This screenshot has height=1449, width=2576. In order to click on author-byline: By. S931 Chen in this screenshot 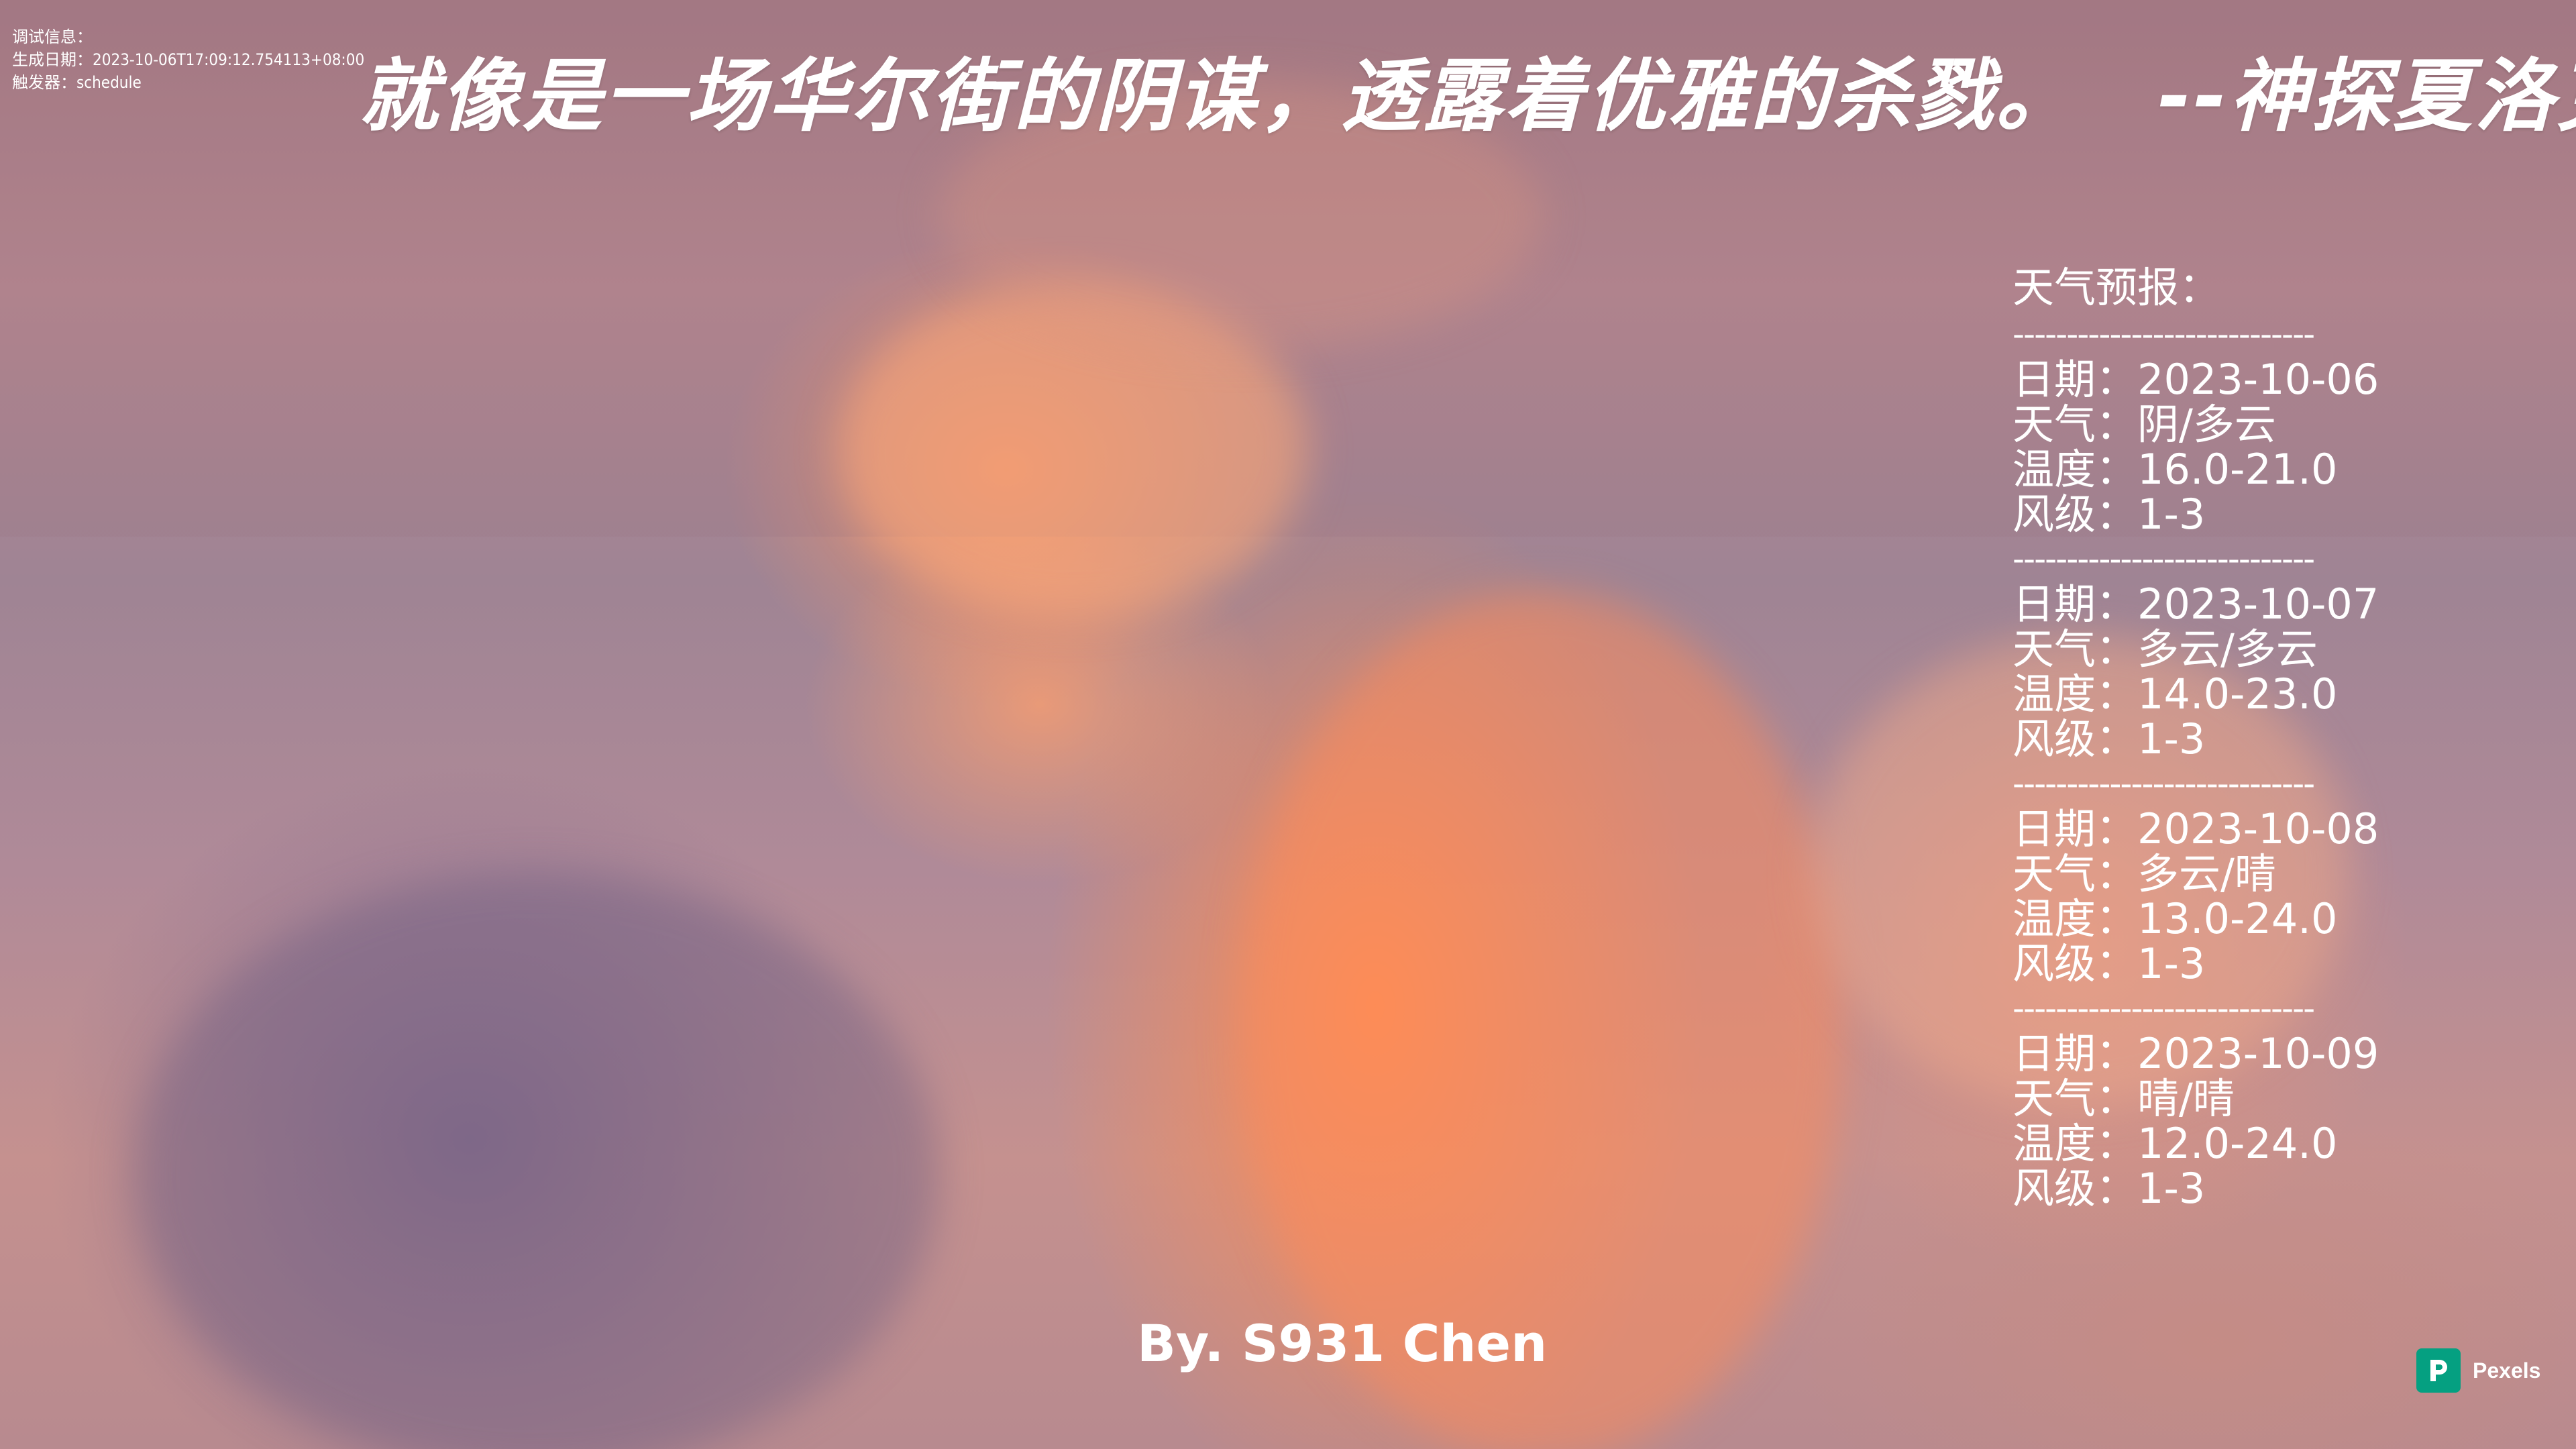, I will do `click(1342, 1343)`.